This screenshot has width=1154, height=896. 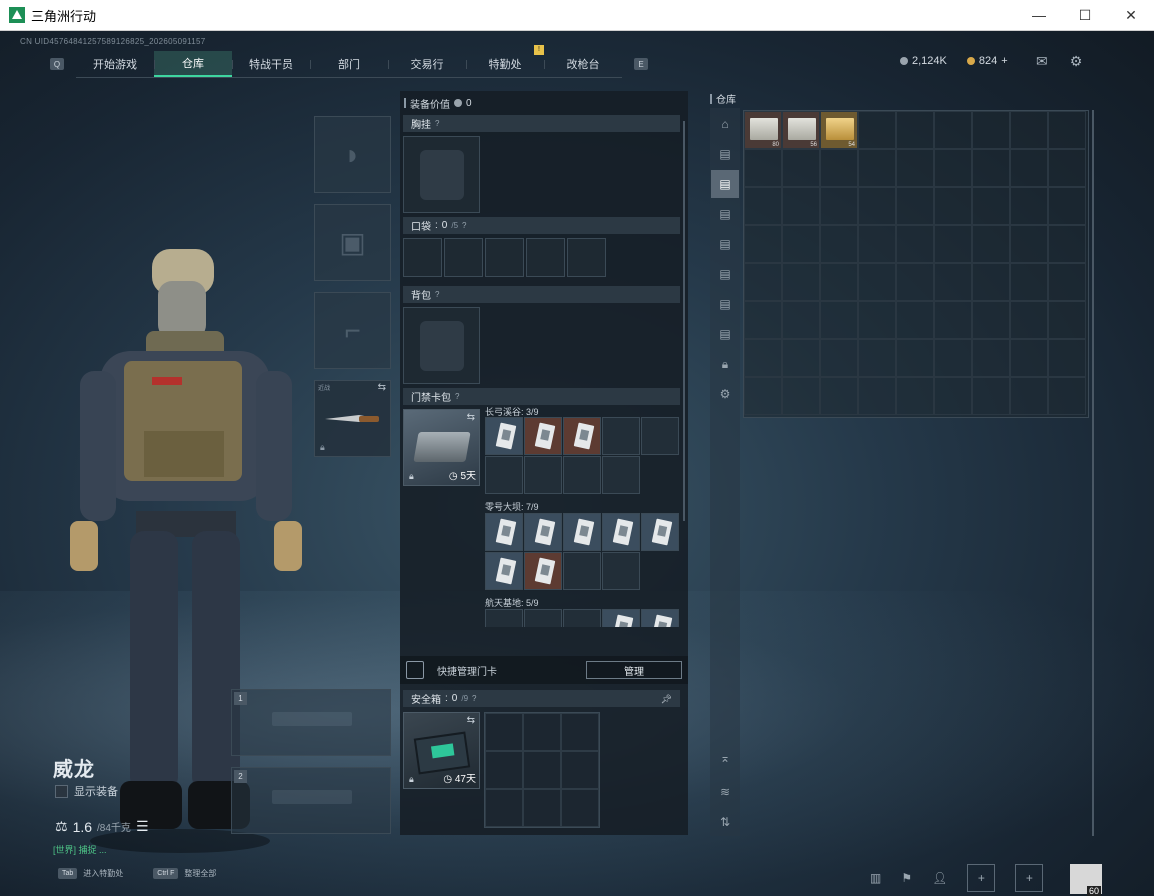 I want to click on stats-icon: ▥, so click(x=875, y=878).